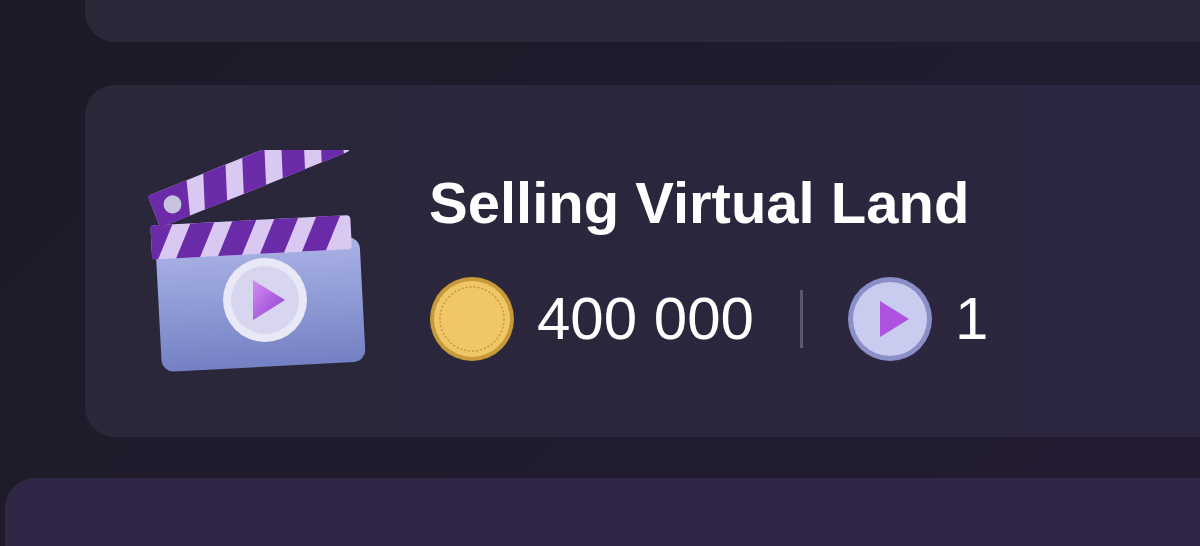  Describe the element at coordinates (472, 318) in the screenshot. I see `coin-icon` at that location.